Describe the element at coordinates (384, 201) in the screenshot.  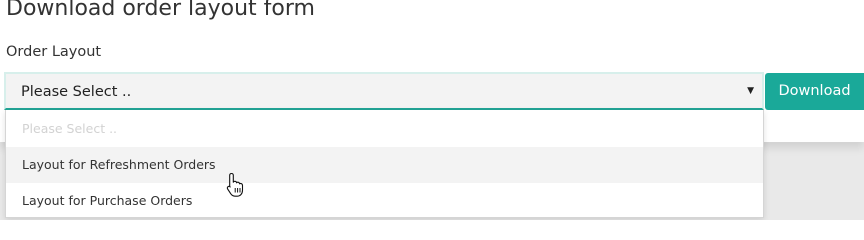
I see `option-purchase-orders: Layout for Purchase Orders` at that location.